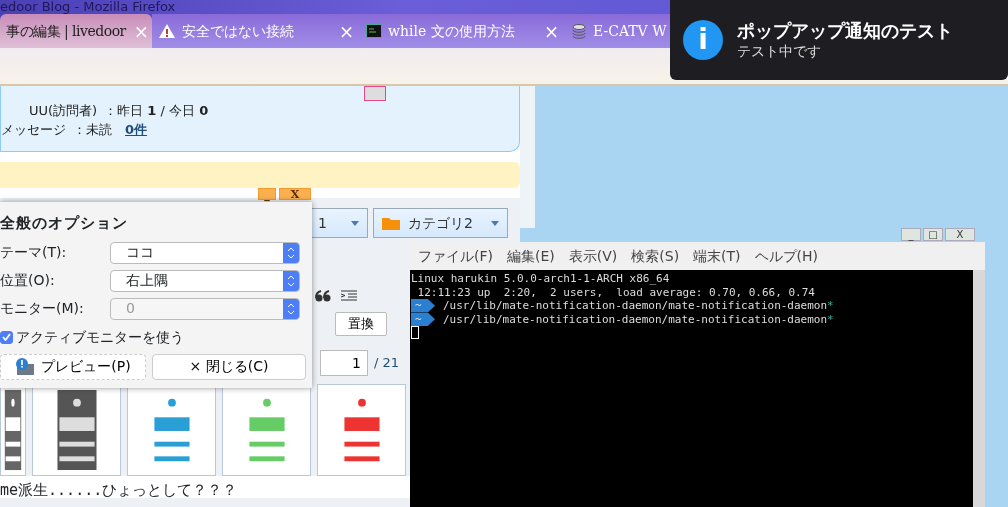 Image resolution: width=1008 pixels, height=507 pixels. Describe the element at coordinates (717, 256) in the screenshot. I see `menu-item: 端末(T)` at that location.